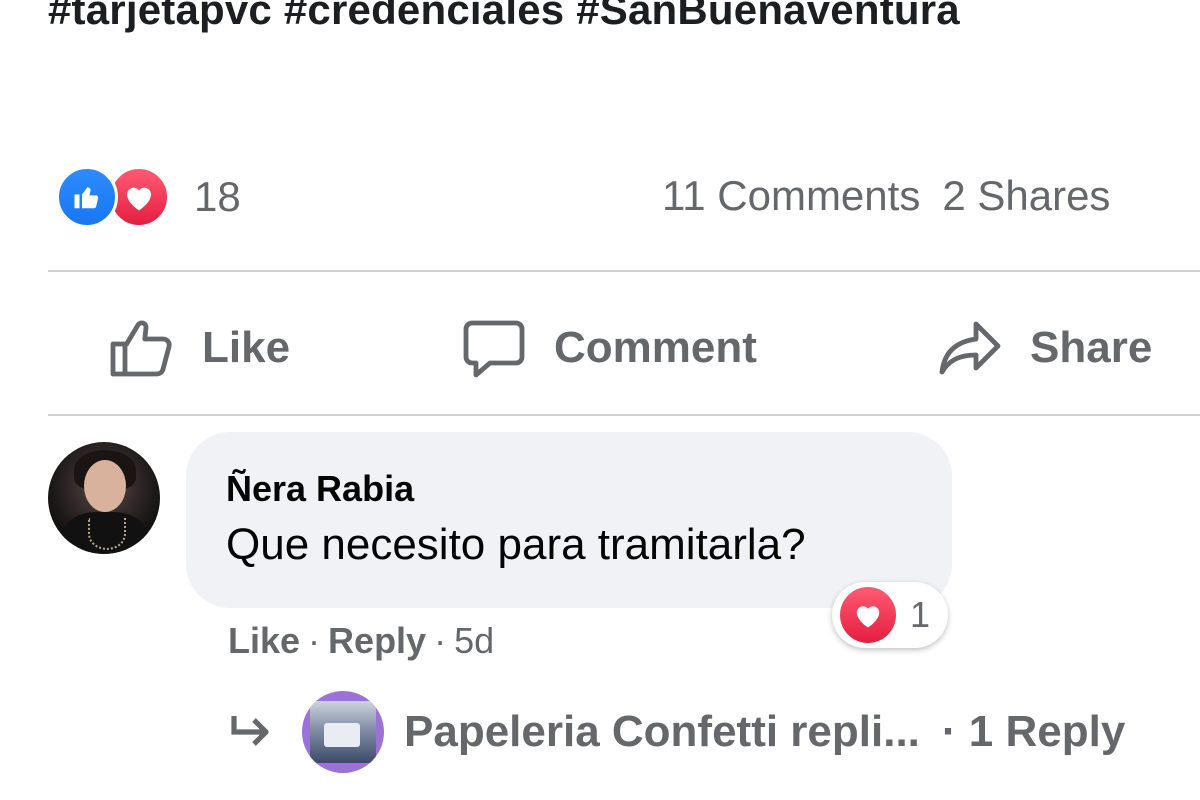  I want to click on reply-thread-row: Papeleria Confetti repli... · 1 Reply, so click(676, 732).